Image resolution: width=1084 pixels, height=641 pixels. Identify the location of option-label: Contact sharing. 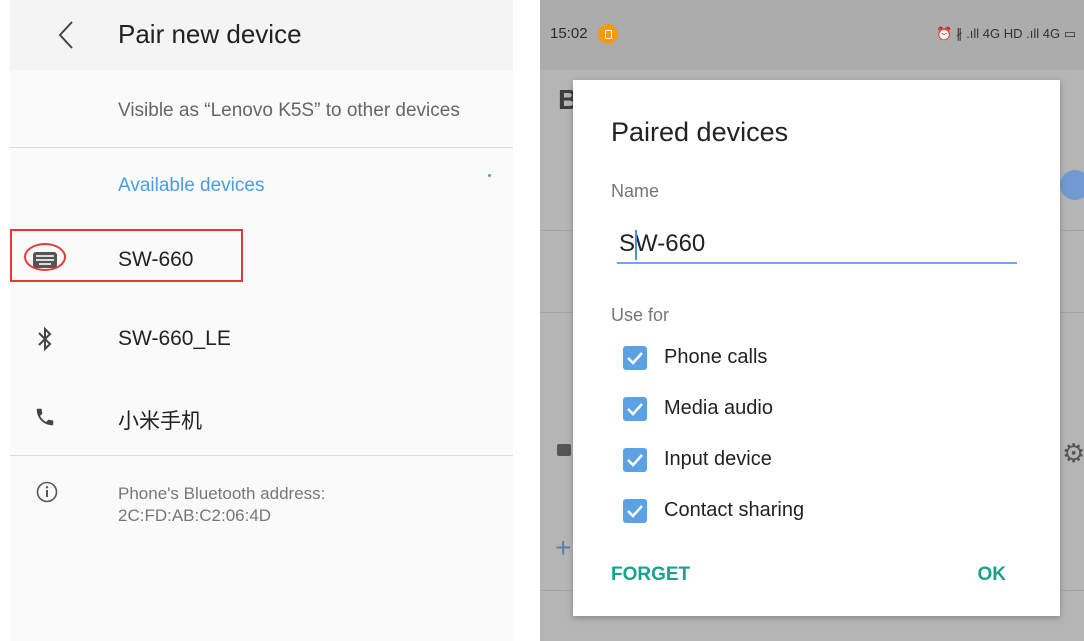
(734, 510).